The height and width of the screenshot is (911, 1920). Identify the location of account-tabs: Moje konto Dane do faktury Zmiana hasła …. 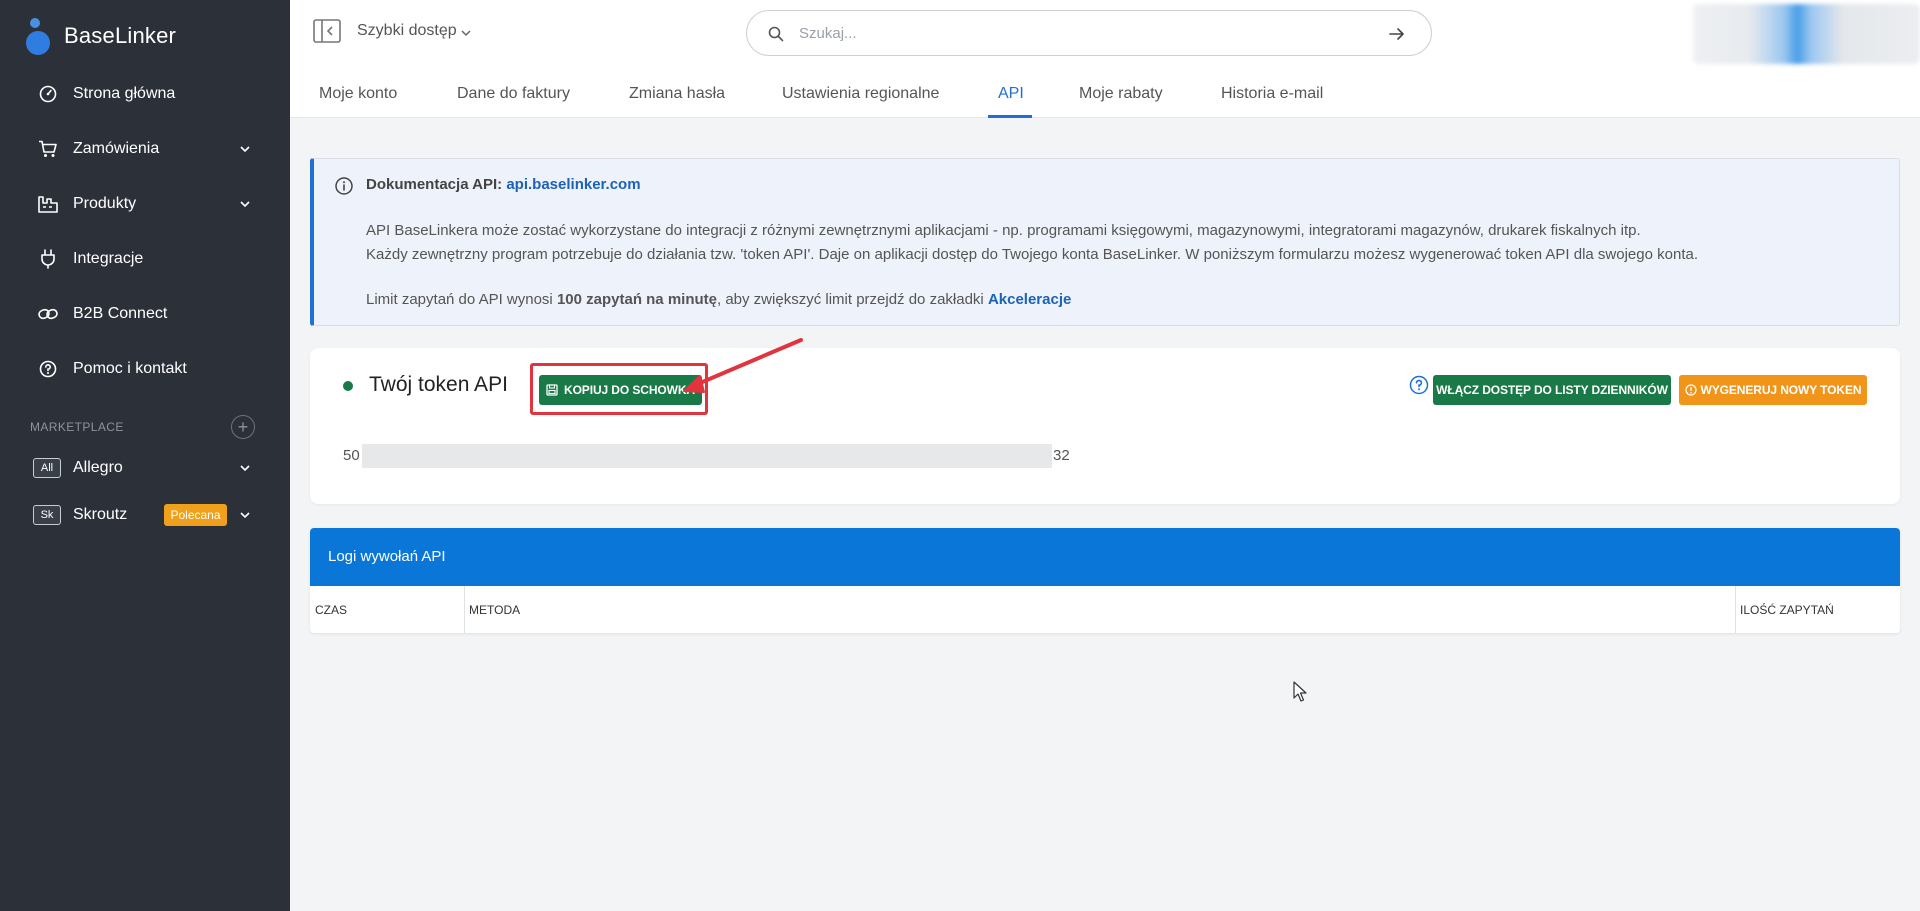
(1105, 94).